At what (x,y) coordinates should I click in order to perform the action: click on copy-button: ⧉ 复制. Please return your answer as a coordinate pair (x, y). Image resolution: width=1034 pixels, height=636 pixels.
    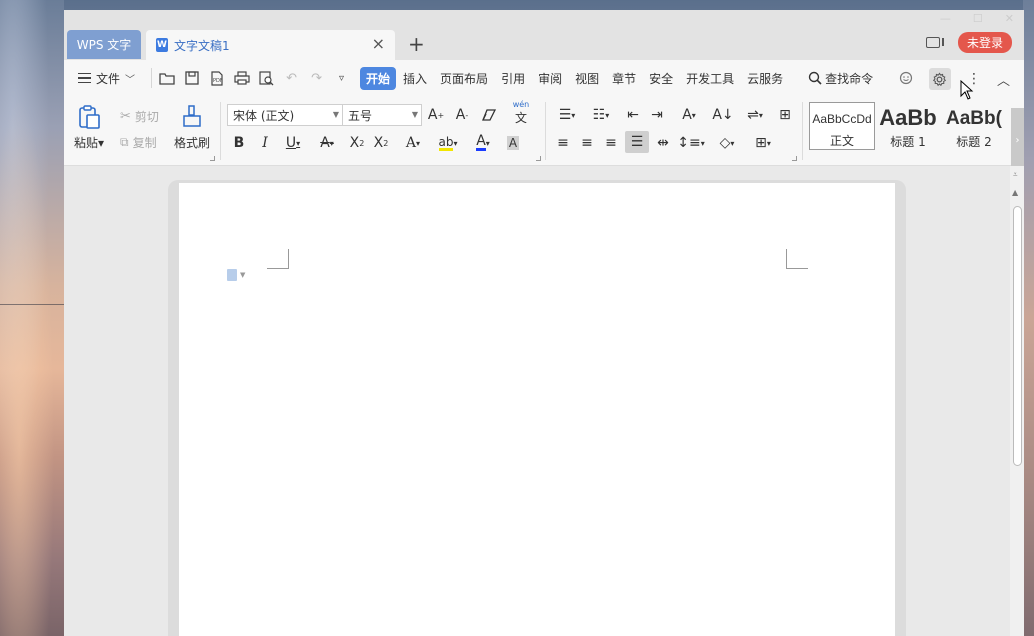
    Looking at the image, I should click on (138, 142).